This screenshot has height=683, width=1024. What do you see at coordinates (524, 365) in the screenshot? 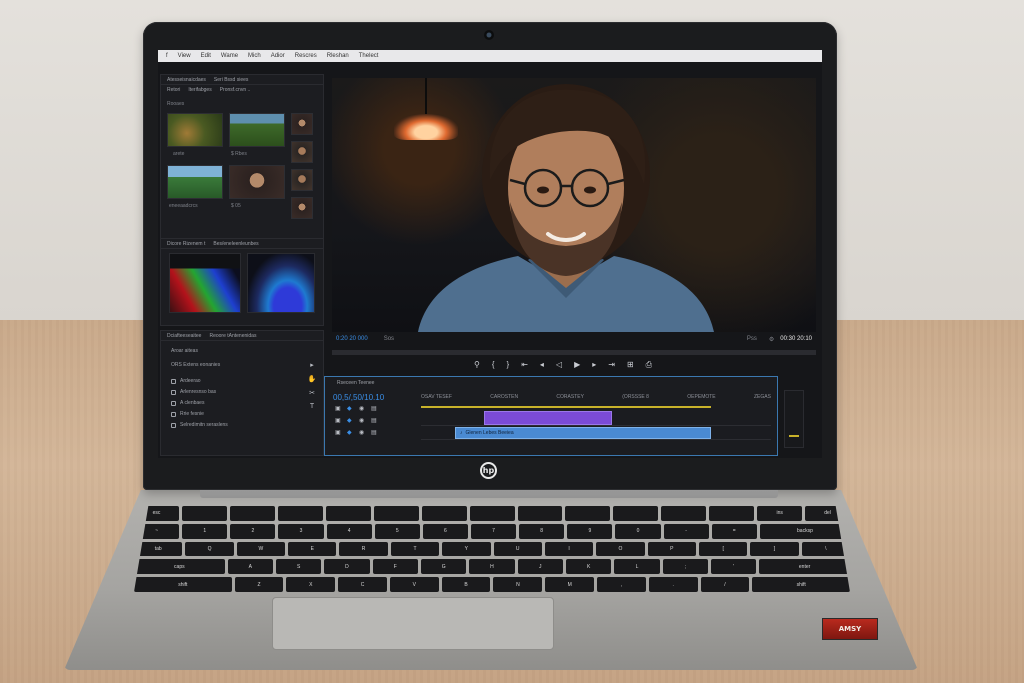
I see `go-to-in-icon: ⇤` at bounding box center [524, 365].